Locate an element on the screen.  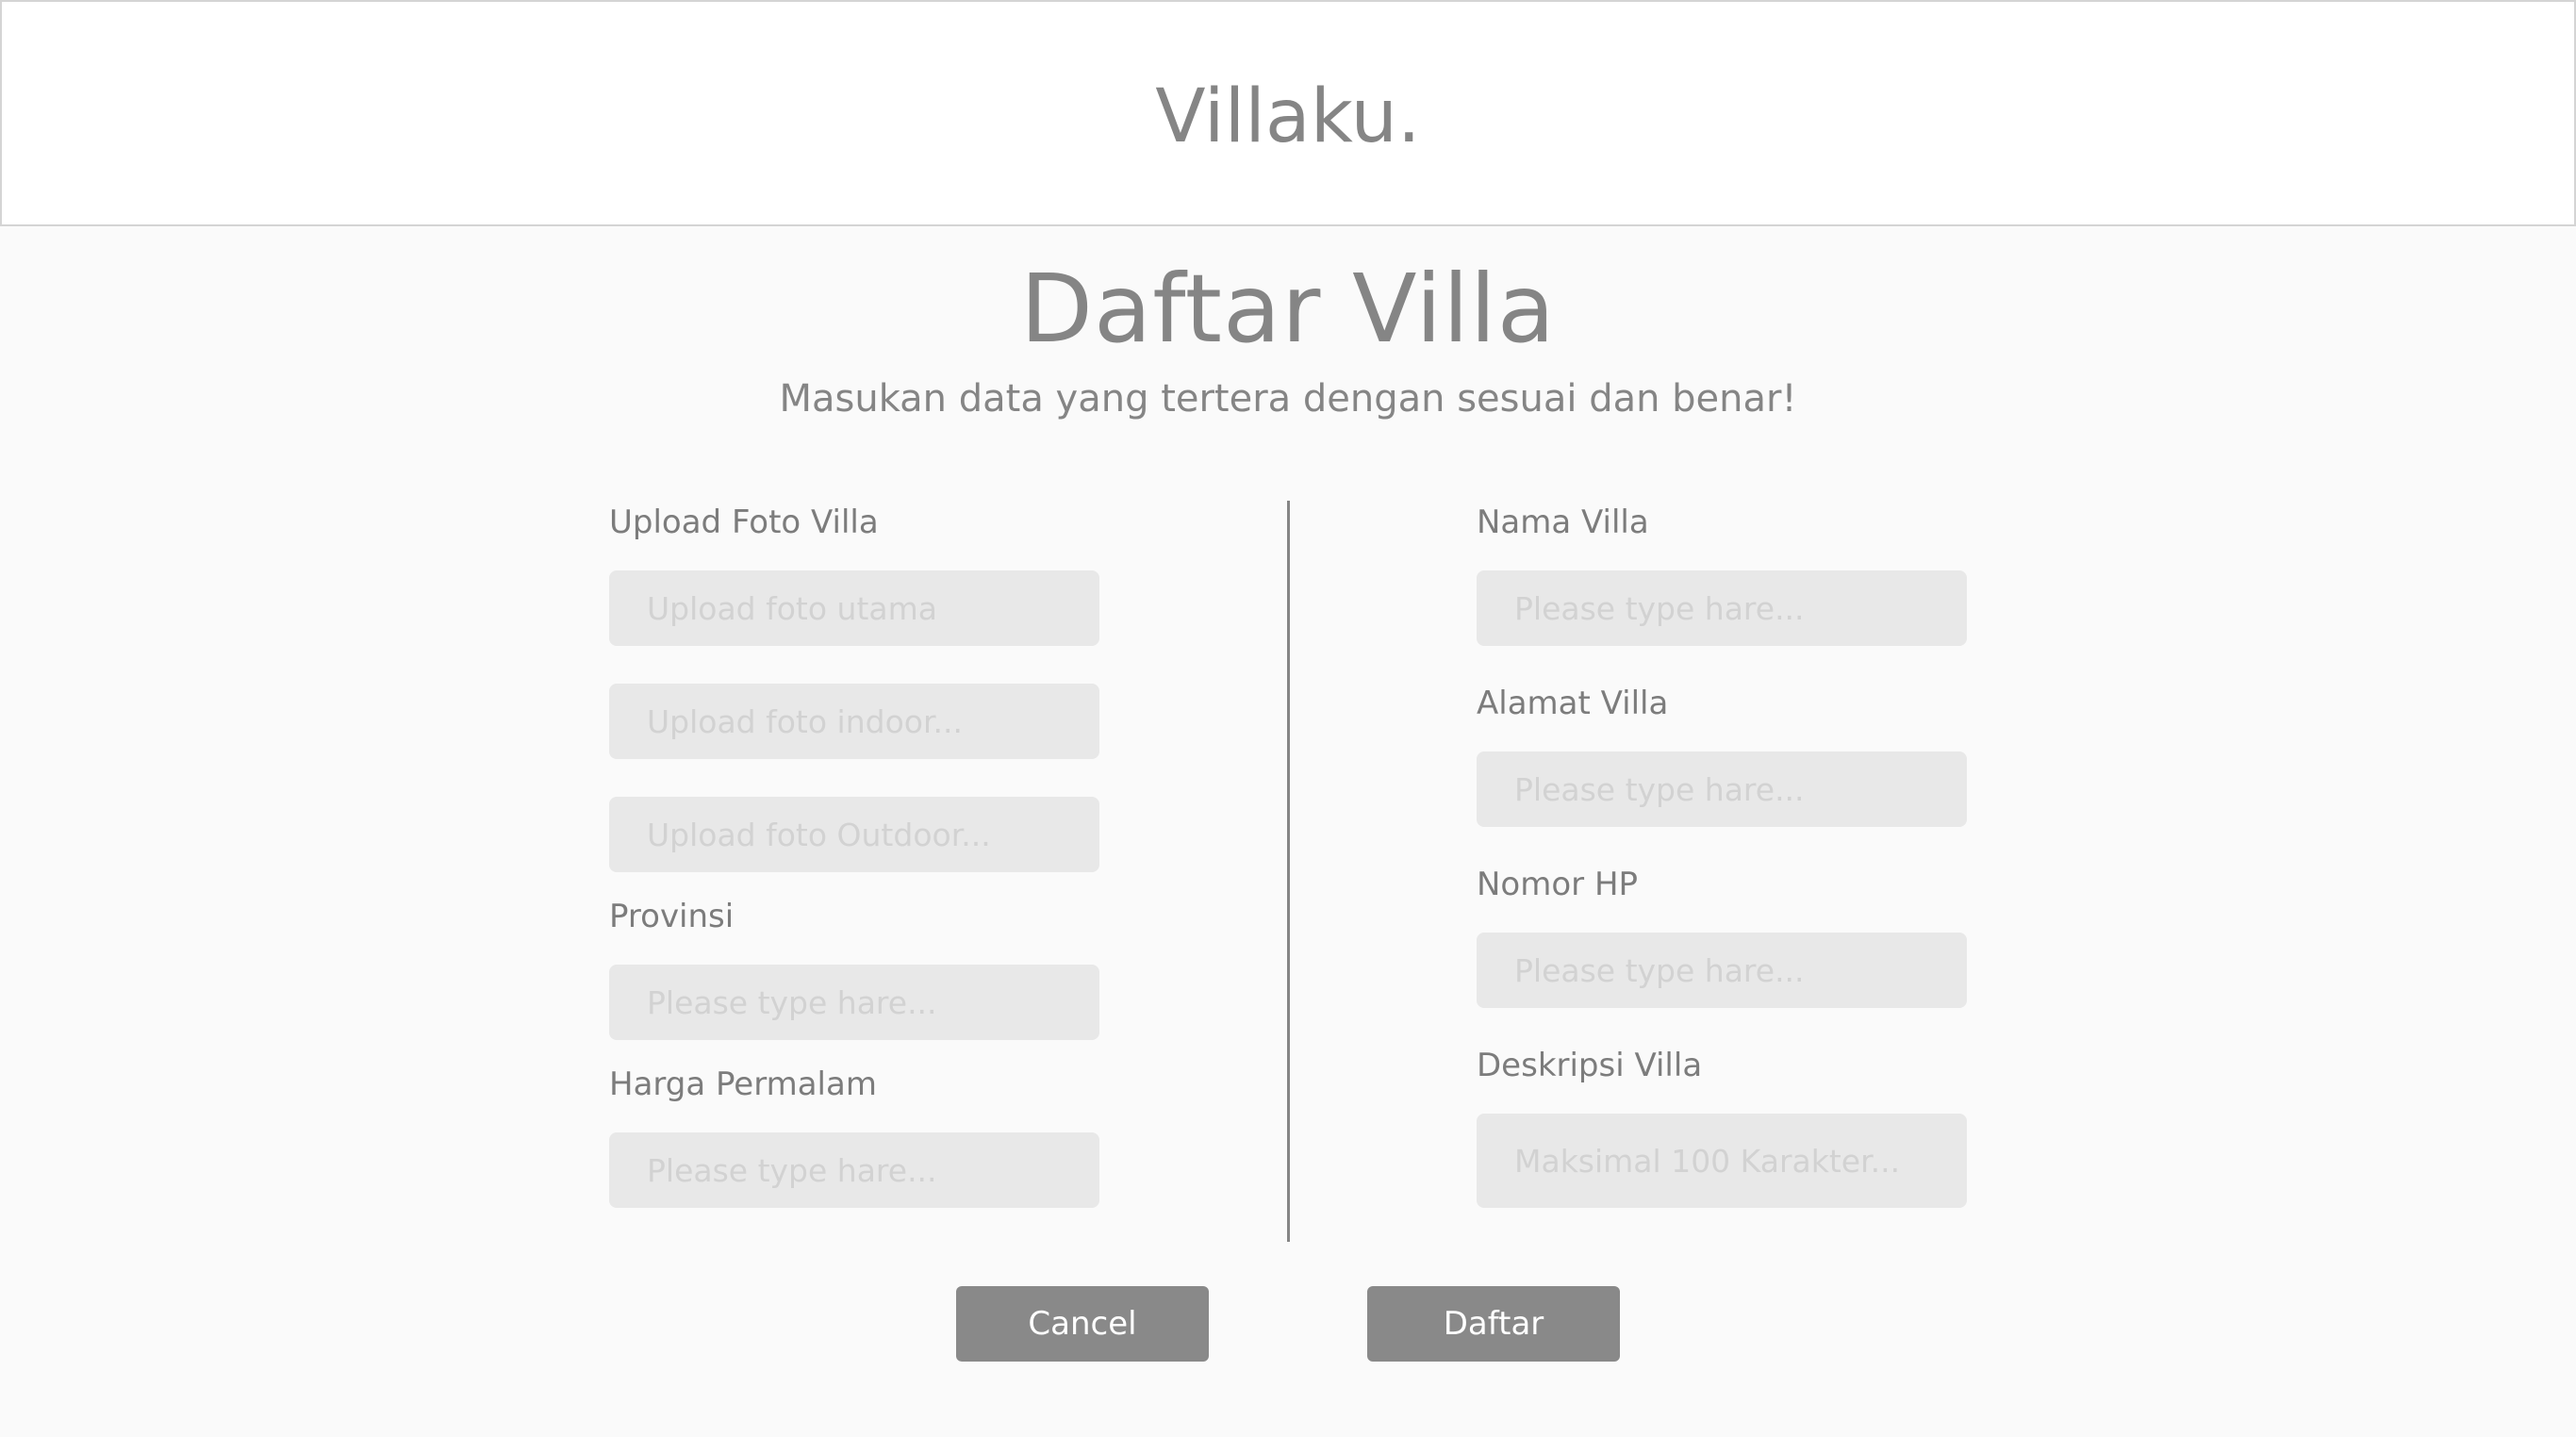
brand-logo-text: Villaku. is located at coordinates (1288, 117).